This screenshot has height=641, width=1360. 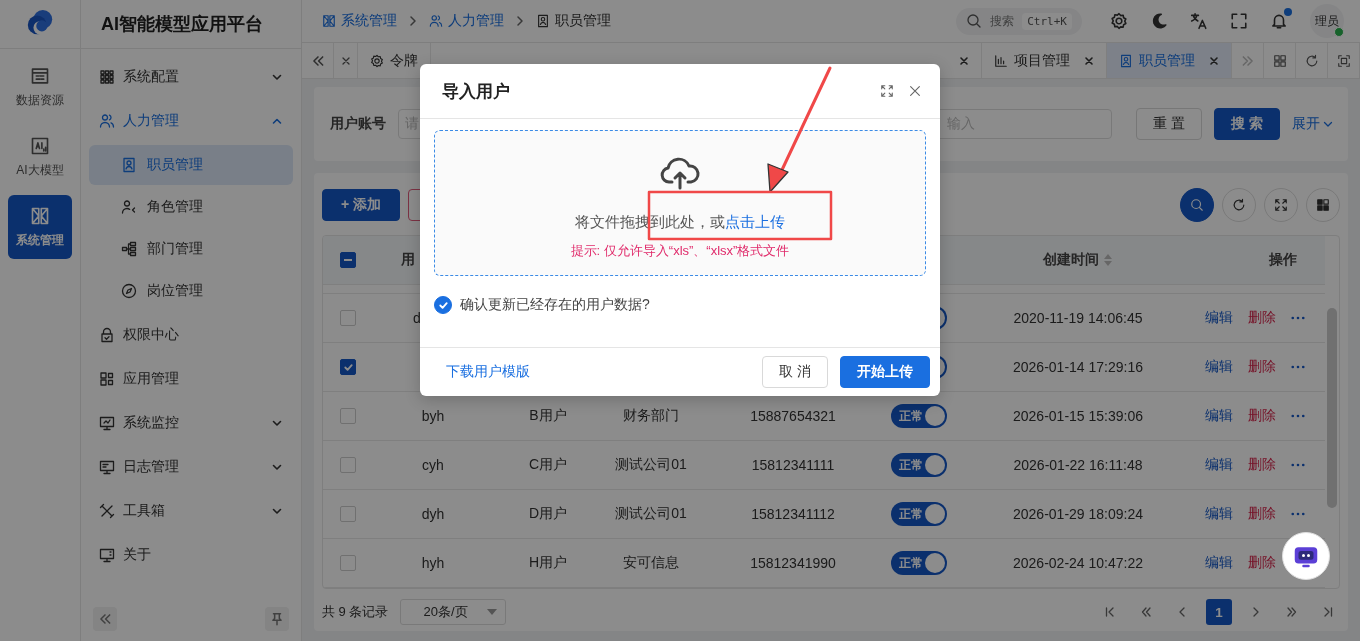 I want to click on table-cell: 财务部门, so click(x=651, y=416).